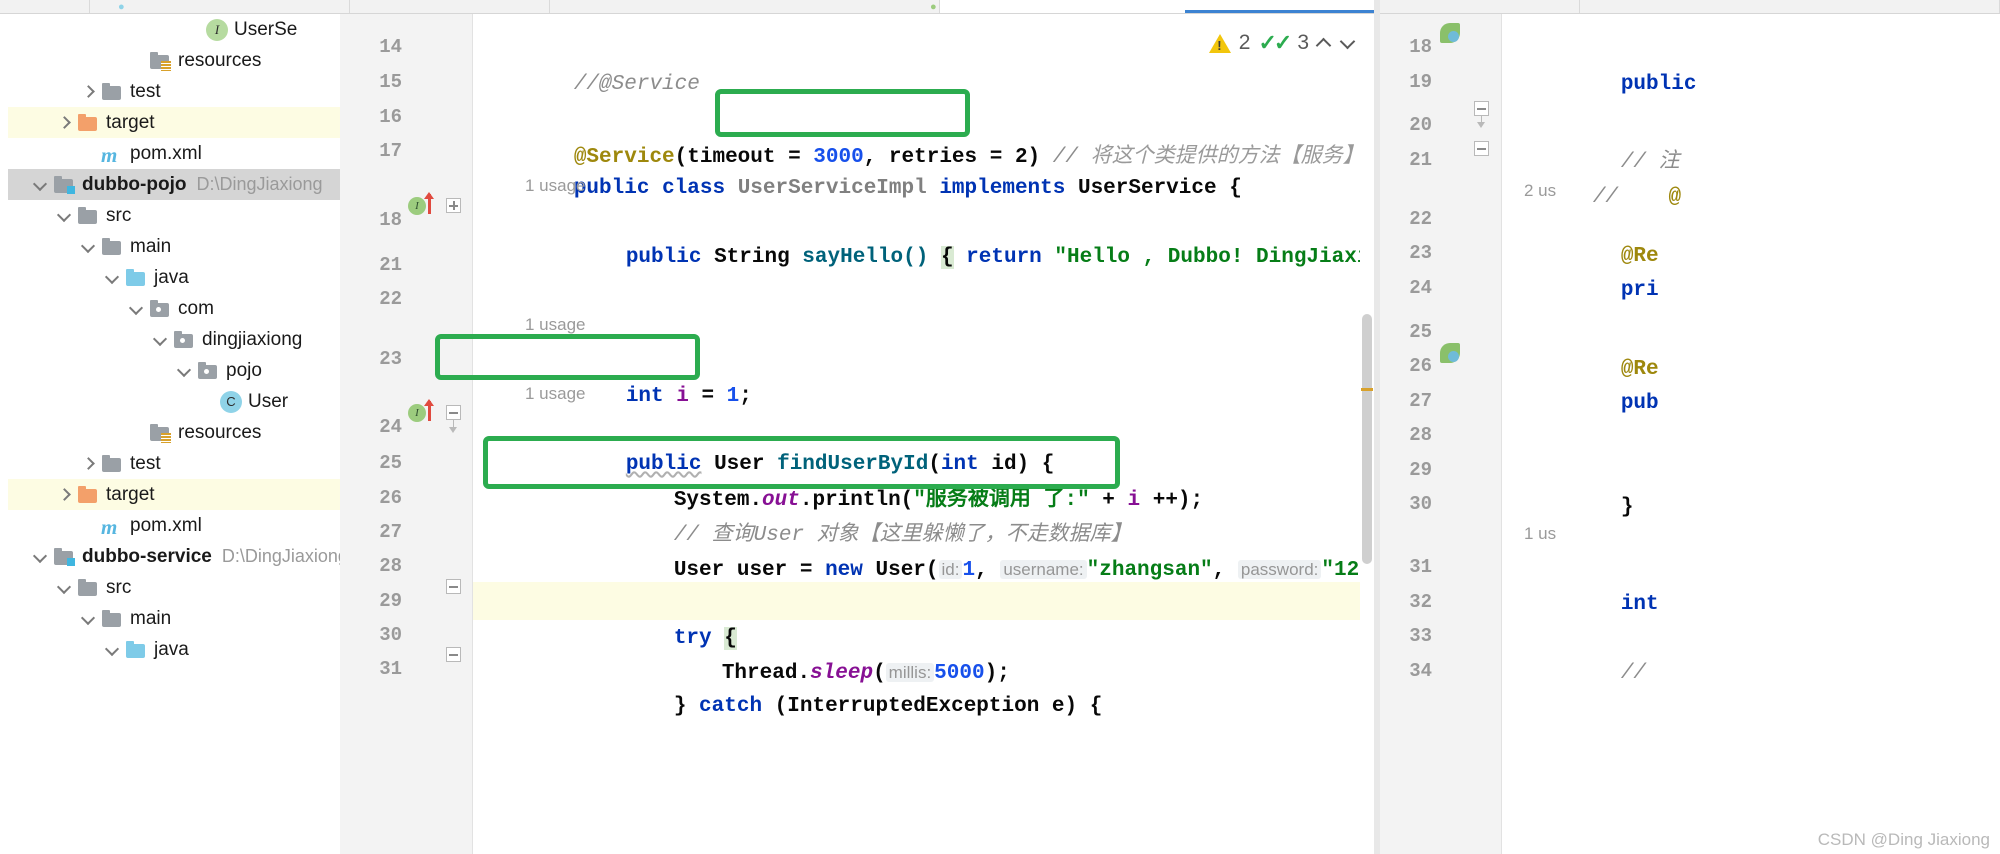 This screenshot has height=854, width=2000. I want to click on implementing-method-icon-2: I, so click(417, 413).